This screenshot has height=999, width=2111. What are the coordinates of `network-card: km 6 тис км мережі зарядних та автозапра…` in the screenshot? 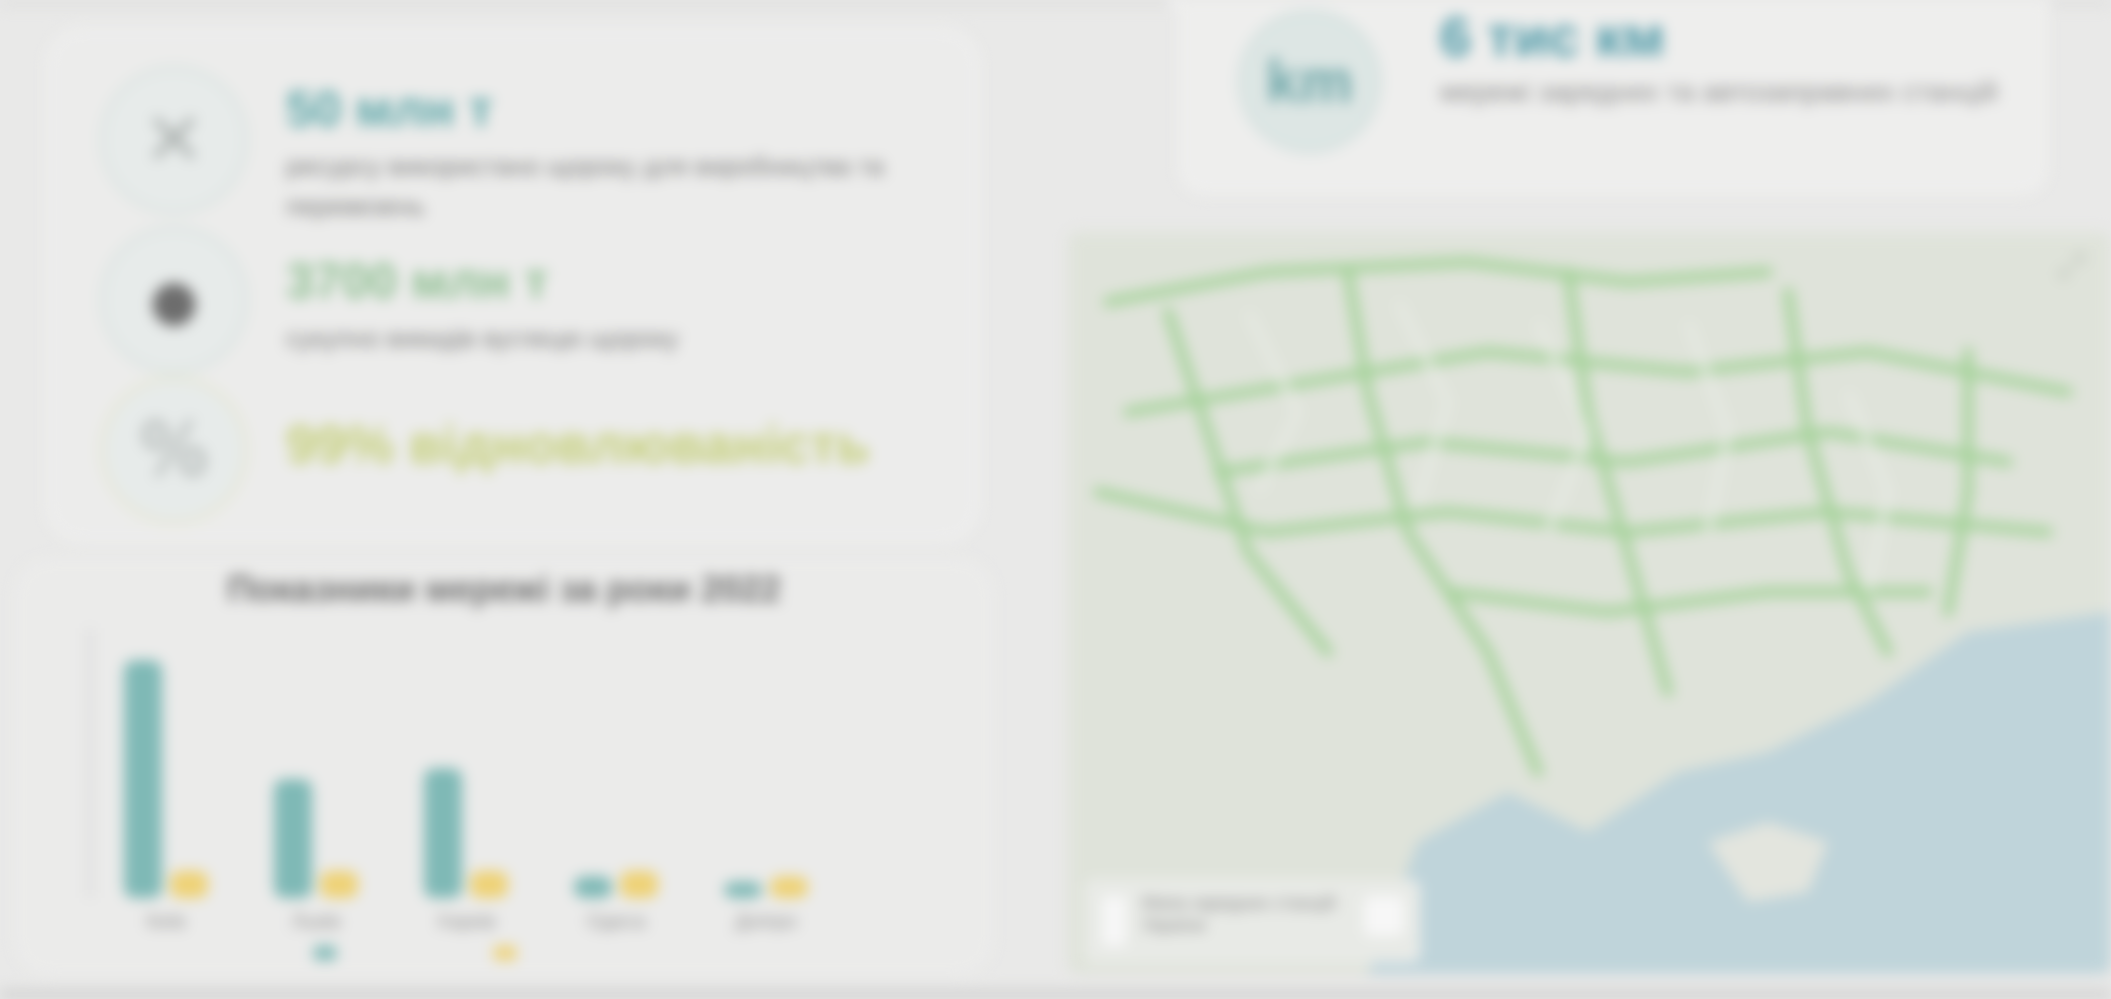 It's located at (1613, 97).